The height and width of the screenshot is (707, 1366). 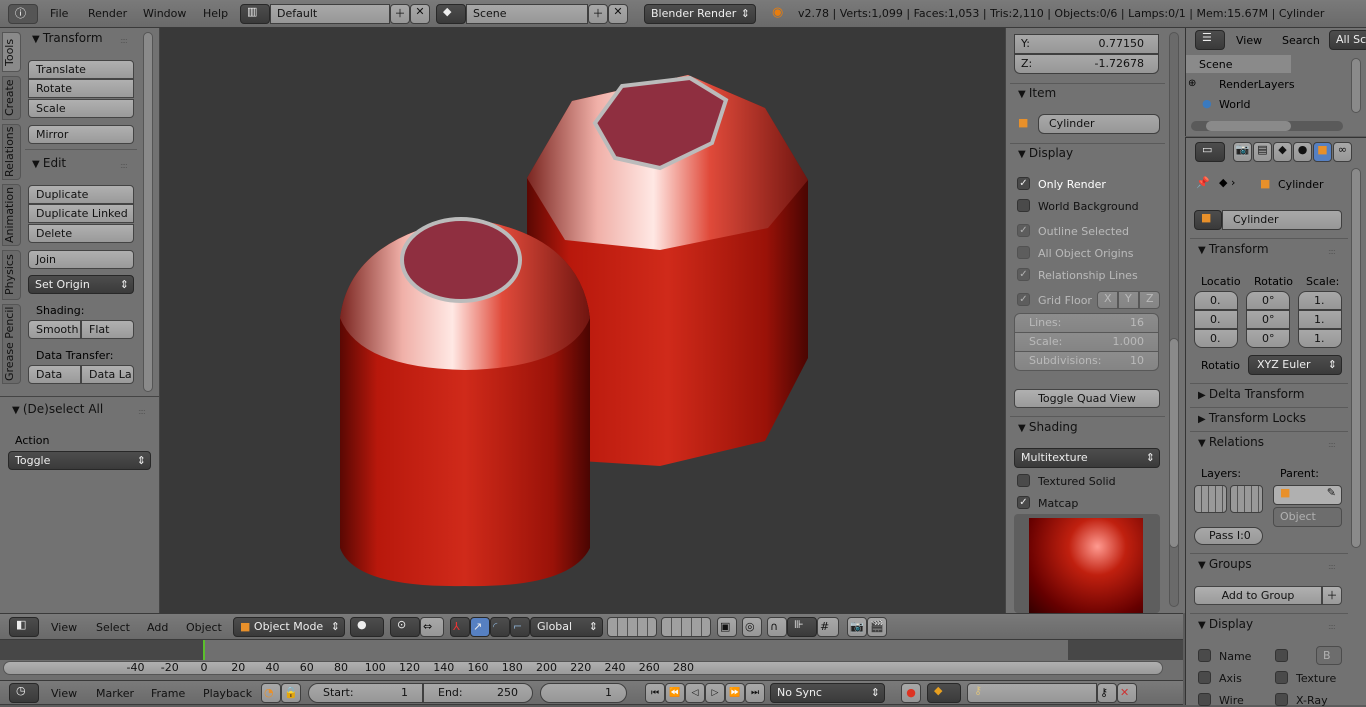 I want to click on menu-help: Help, so click(x=215, y=14).